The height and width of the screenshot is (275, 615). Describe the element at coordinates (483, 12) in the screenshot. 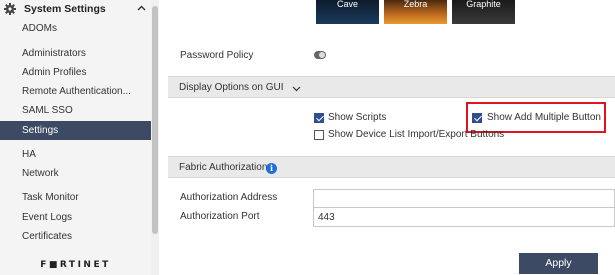

I see `theme-thumbnail-graphite: Graphite` at that location.